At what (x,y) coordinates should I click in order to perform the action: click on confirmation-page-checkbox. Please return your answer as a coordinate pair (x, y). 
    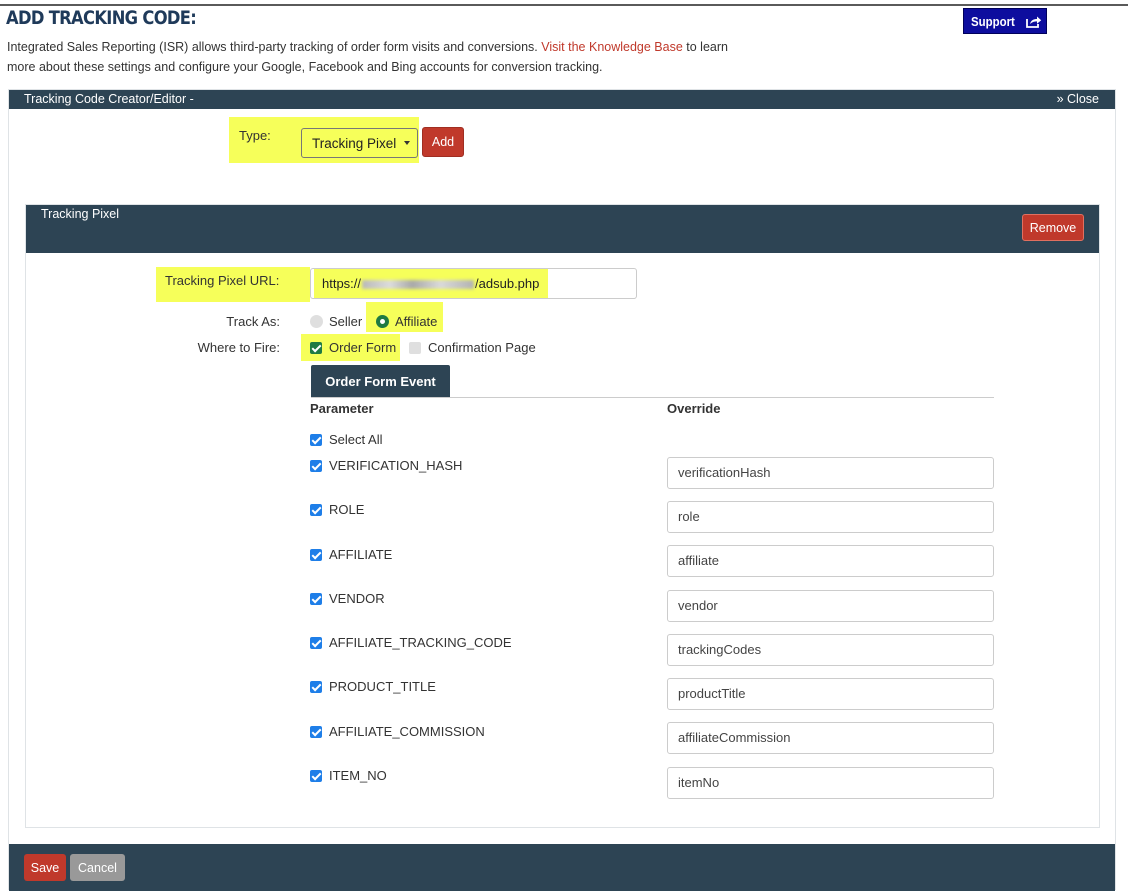
    Looking at the image, I should click on (415, 348).